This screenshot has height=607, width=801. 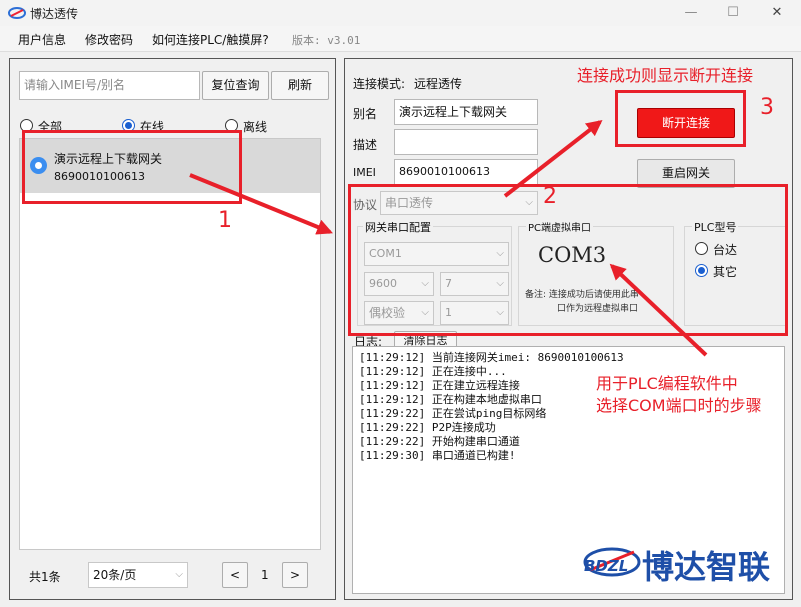 What do you see at coordinates (706, 567) in the screenshot?
I see `watermark-brand: 博达智联` at bounding box center [706, 567].